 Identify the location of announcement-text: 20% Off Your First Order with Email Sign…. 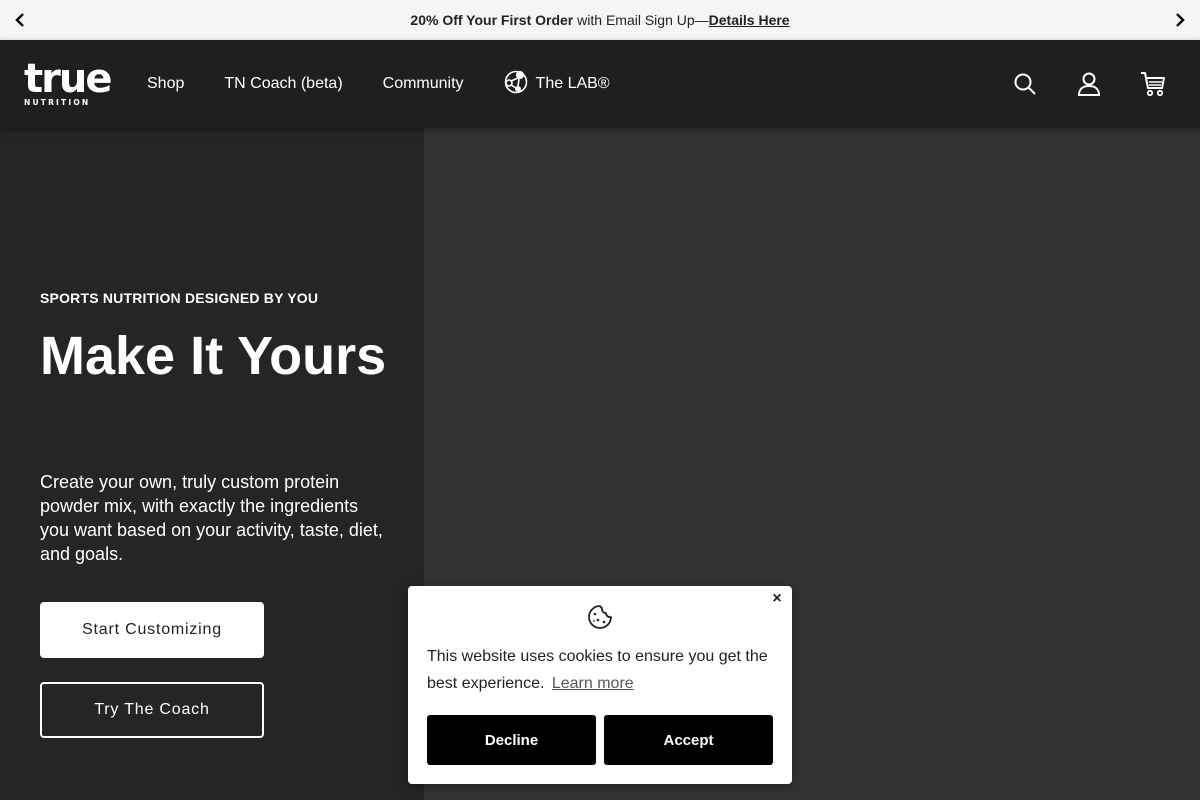
(599, 20).